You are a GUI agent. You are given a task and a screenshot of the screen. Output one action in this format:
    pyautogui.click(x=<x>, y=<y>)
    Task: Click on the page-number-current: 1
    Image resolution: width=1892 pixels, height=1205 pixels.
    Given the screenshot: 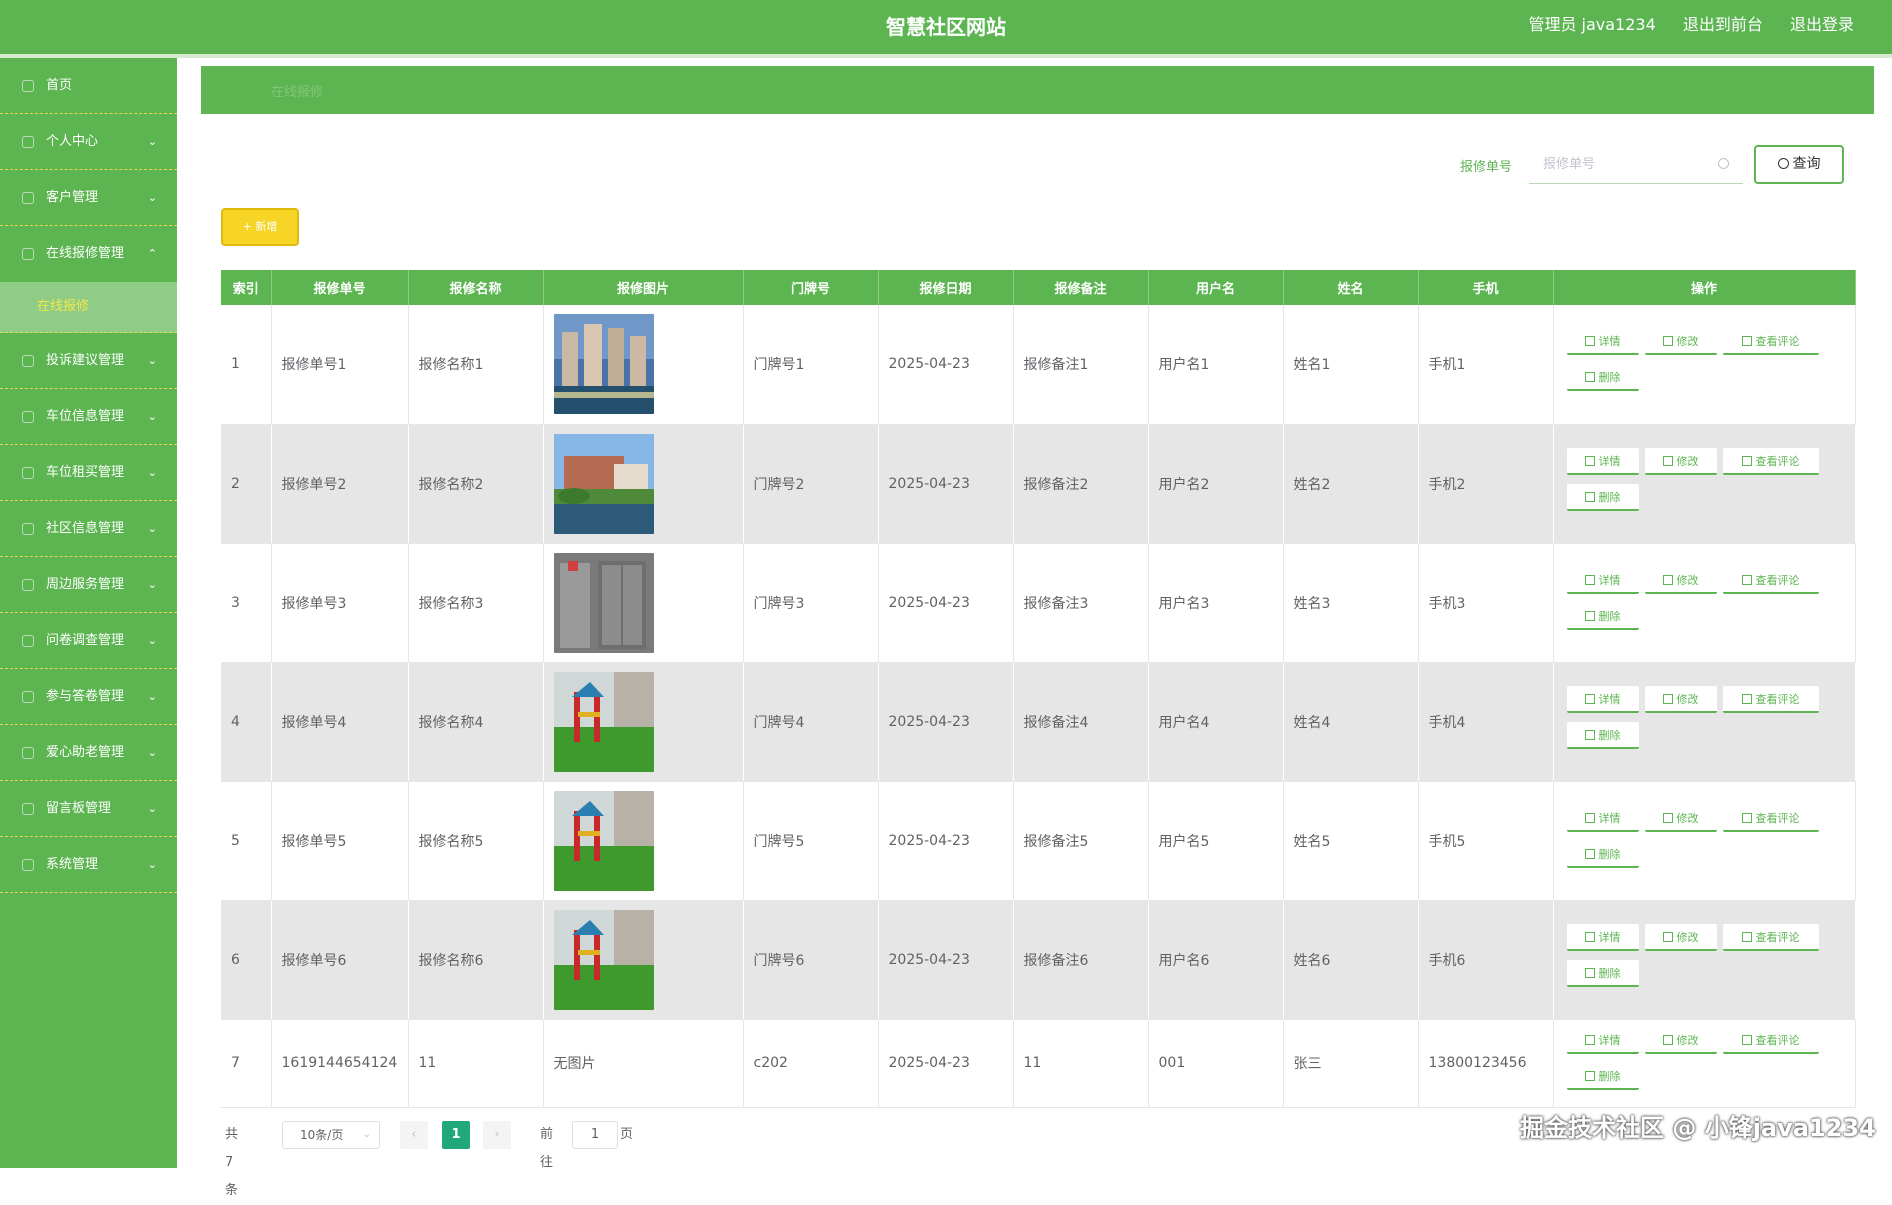 What is the action you would take?
    pyautogui.click(x=456, y=1135)
    